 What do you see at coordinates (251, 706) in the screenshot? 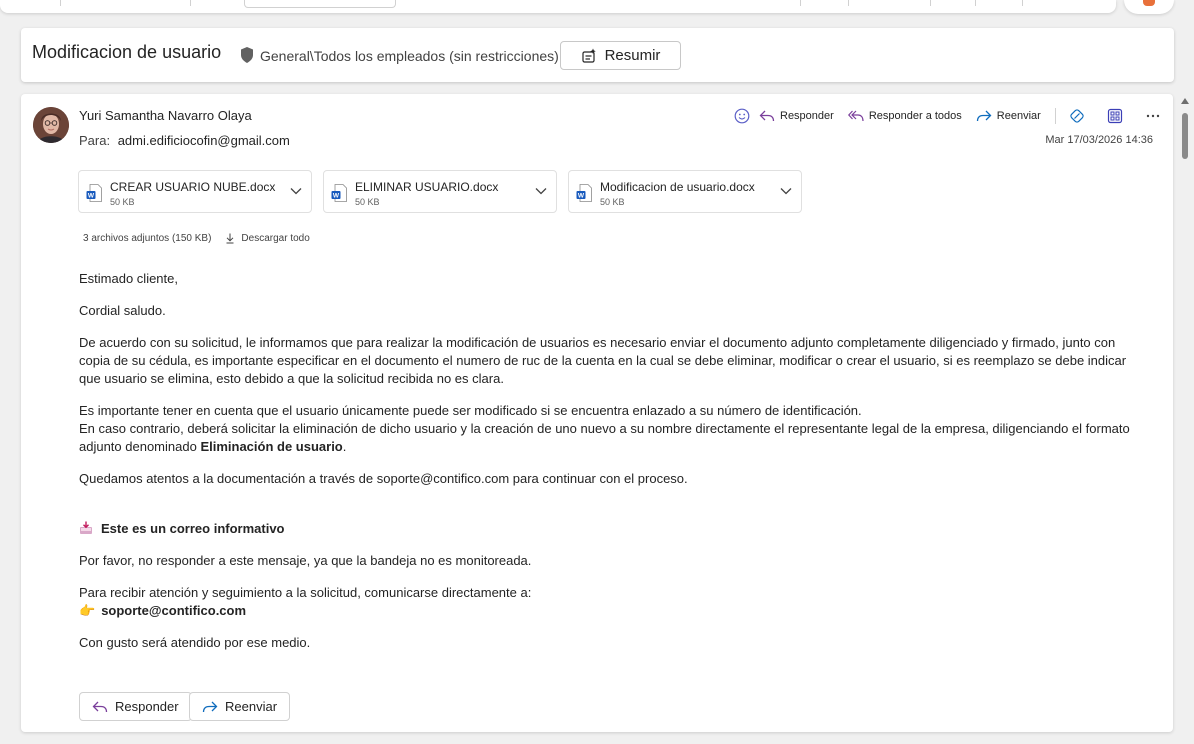
I see `bottom-forward-label: Reenviar` at bounding box center [251, 706].